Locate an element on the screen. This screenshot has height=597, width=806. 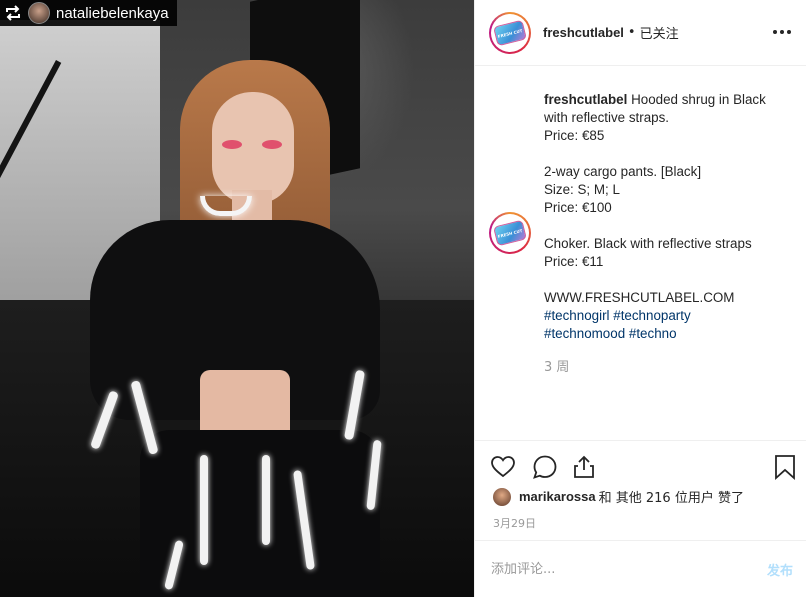
caption-line: Size: S; M; L is located at coordinates (582, 189).